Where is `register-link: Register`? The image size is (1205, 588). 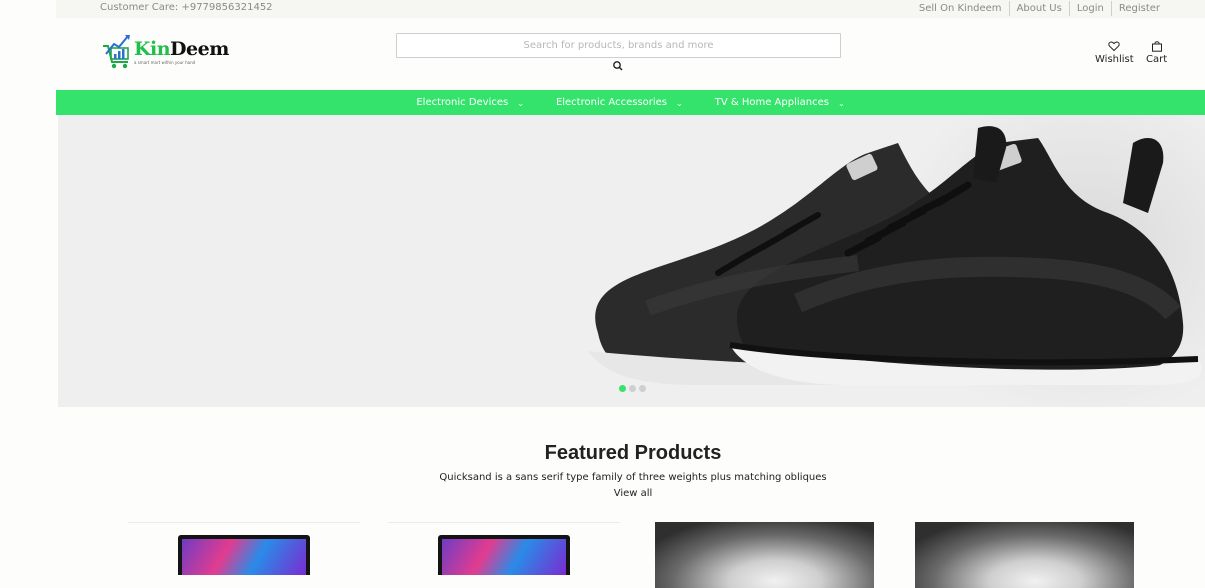
register-link: Register is located at coordinates (1139, 8).